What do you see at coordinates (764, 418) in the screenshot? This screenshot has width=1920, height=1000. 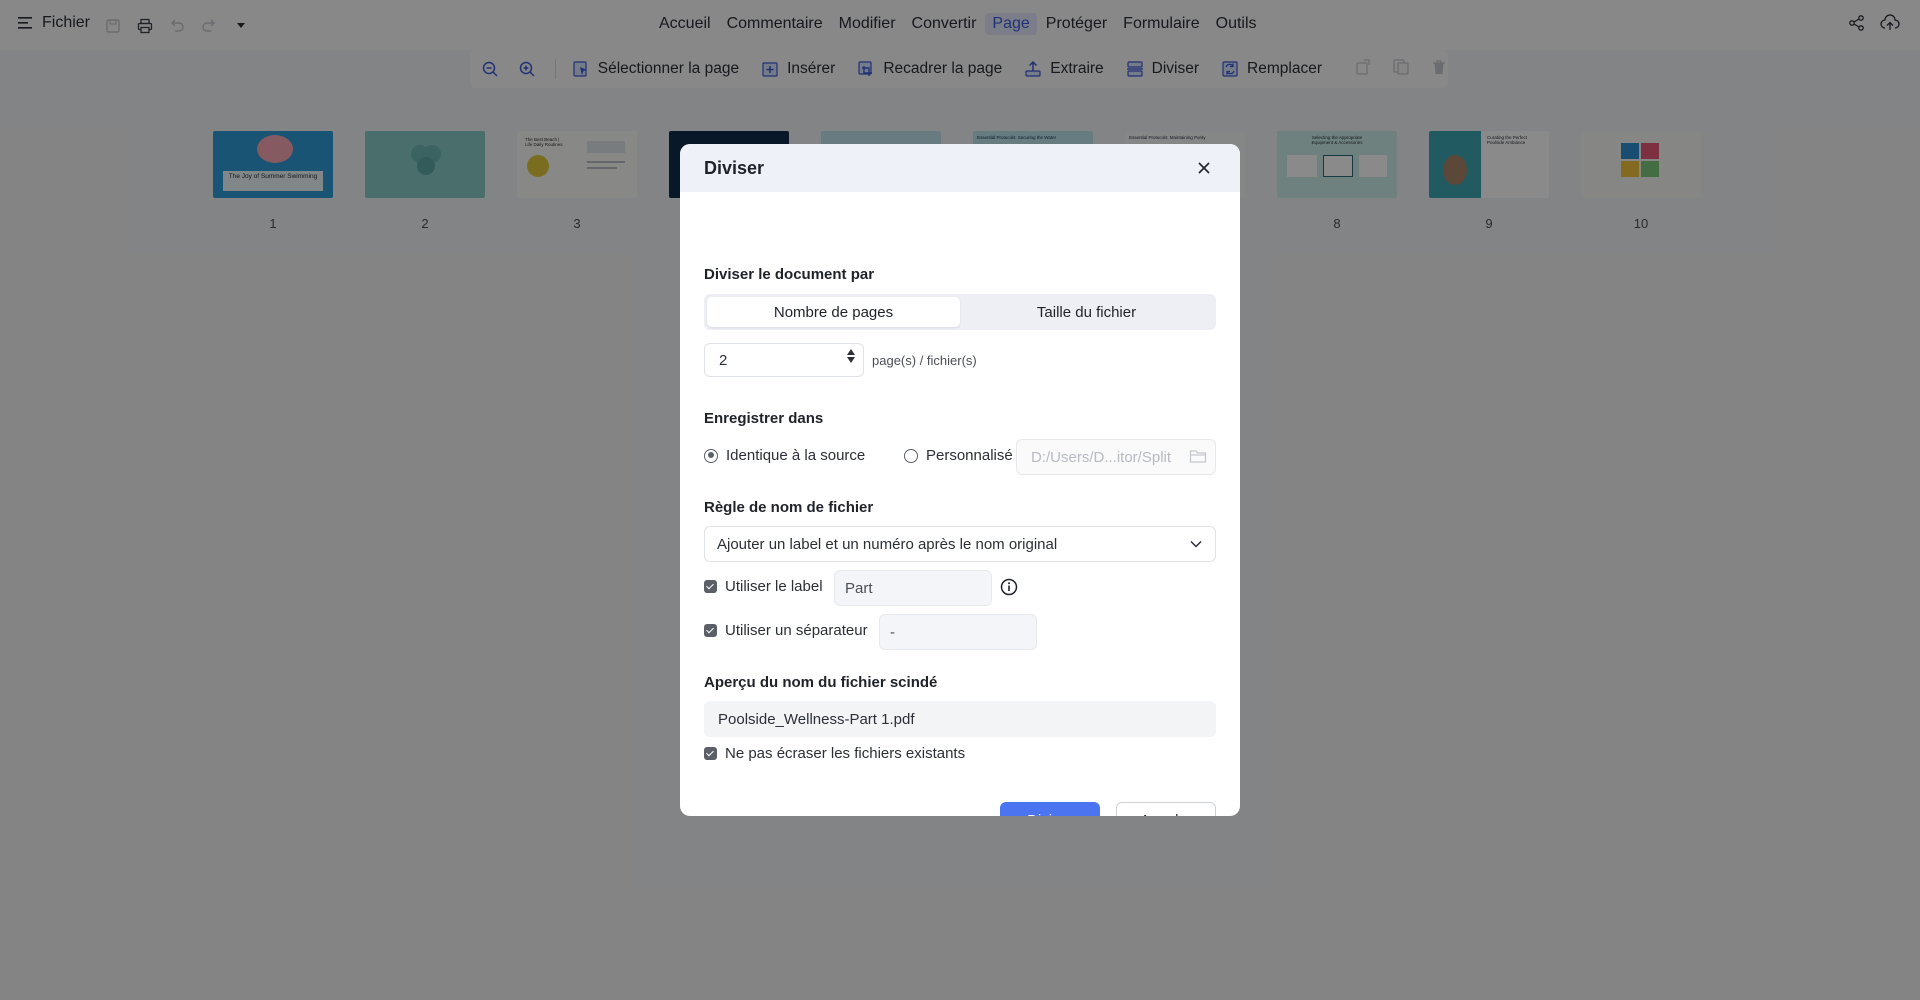 I see `save-in-heading: Enregistrer dans` at bounding box center [764, 418].